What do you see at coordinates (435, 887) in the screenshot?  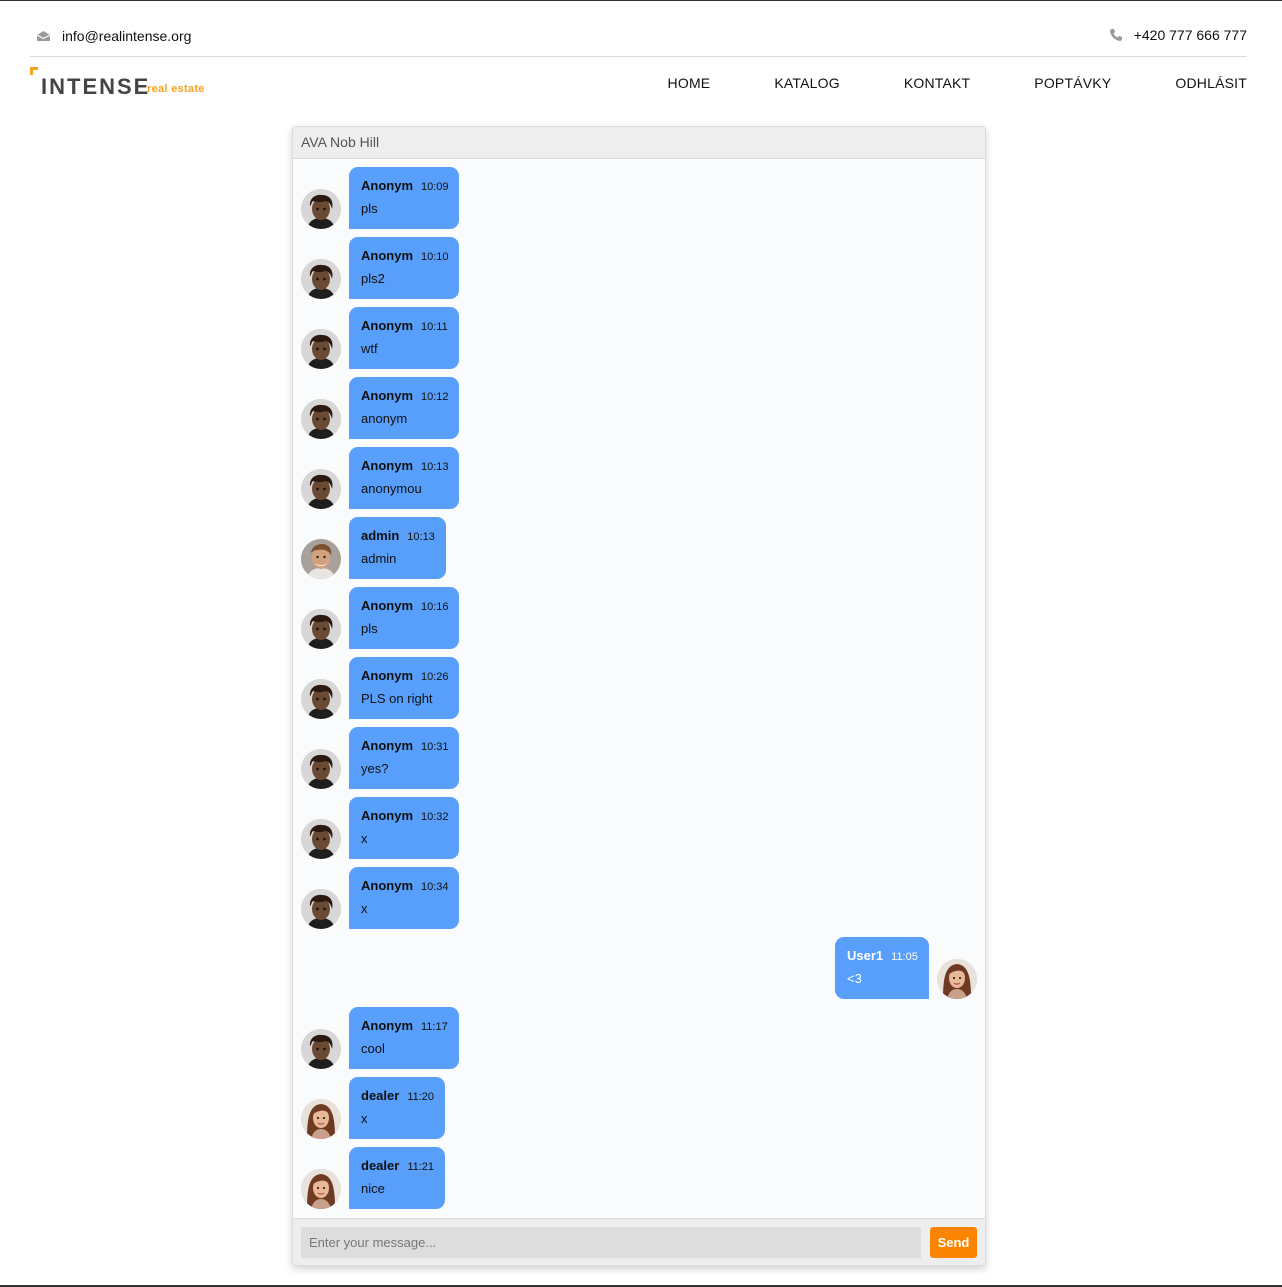 I see `message-time: 10:34` at bounding box center [435, 887].